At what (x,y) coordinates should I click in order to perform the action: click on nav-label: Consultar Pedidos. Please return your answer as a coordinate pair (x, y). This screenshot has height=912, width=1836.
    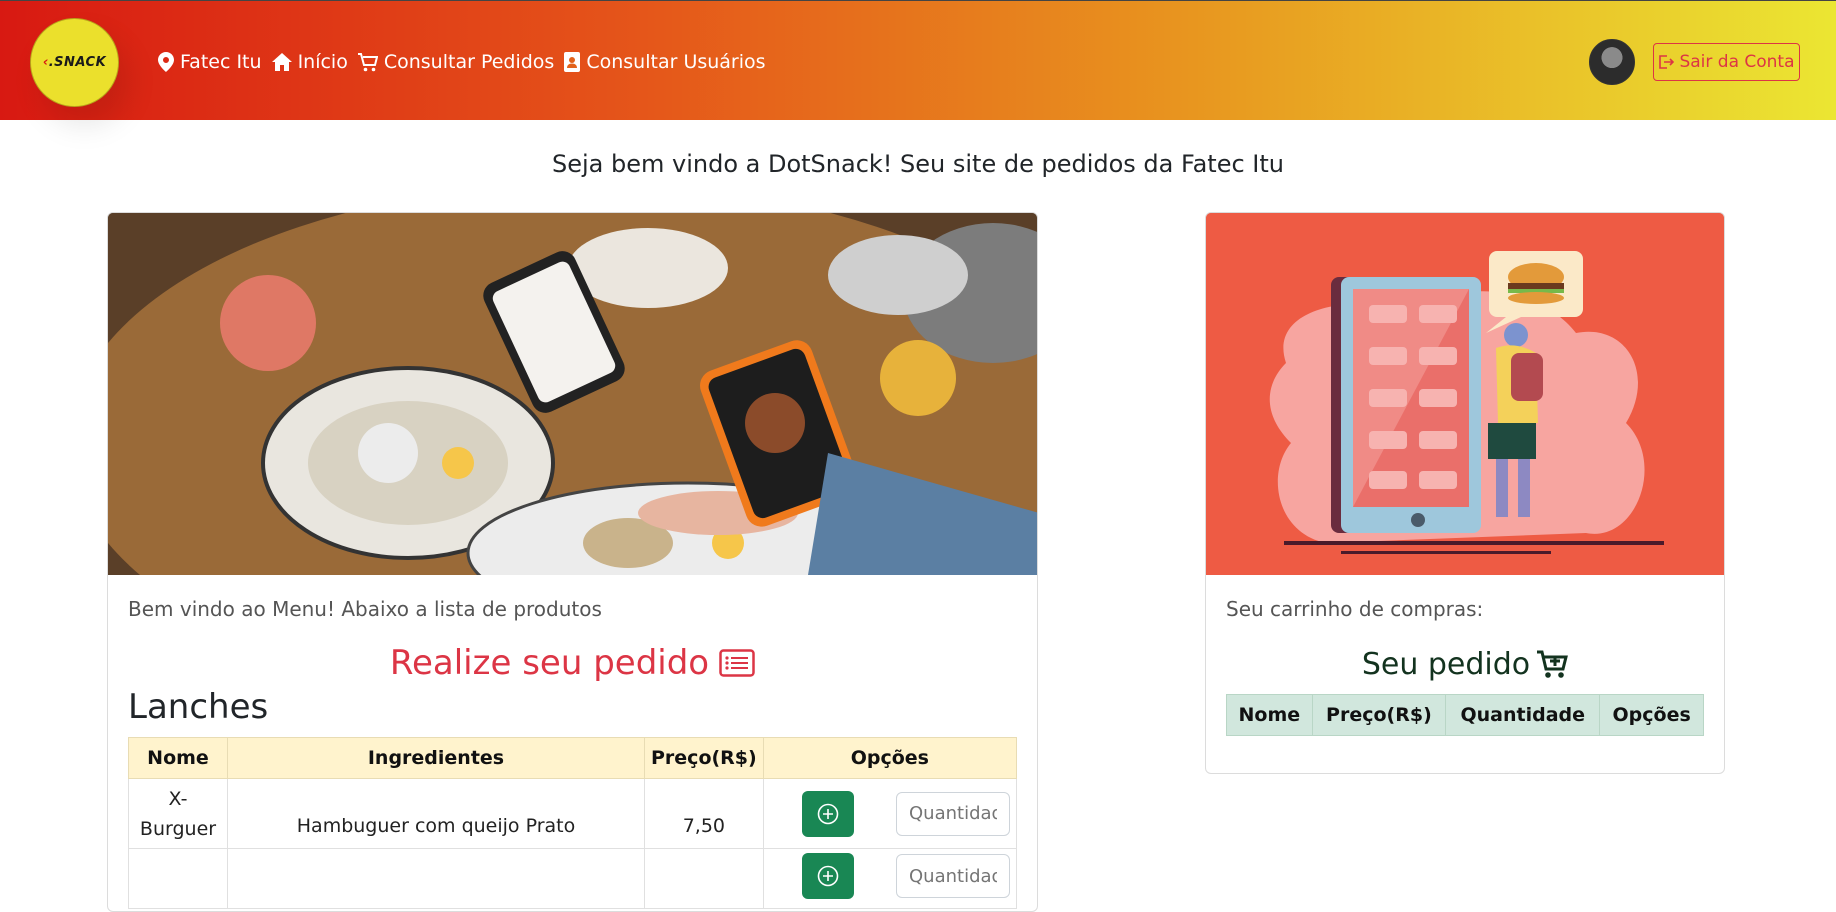
    Looking at the image, I should click on (469, 62).